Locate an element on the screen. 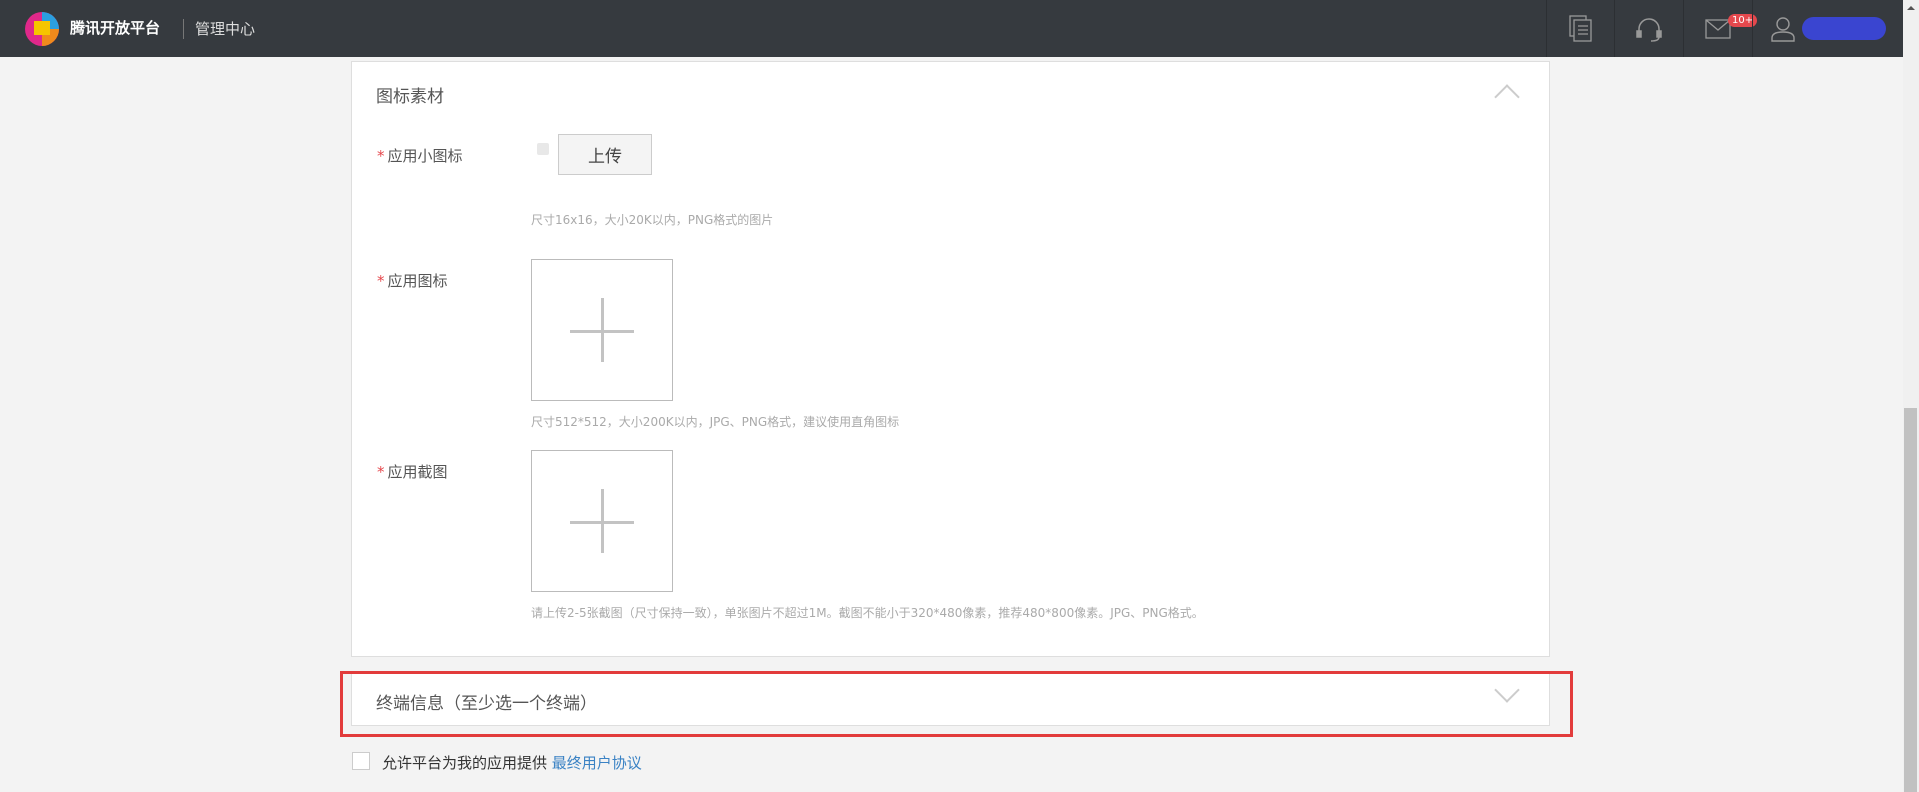 This screenshot has width=1919, height=792. screenshots-label: * 应用截图 is located at coordinates (452, 471).